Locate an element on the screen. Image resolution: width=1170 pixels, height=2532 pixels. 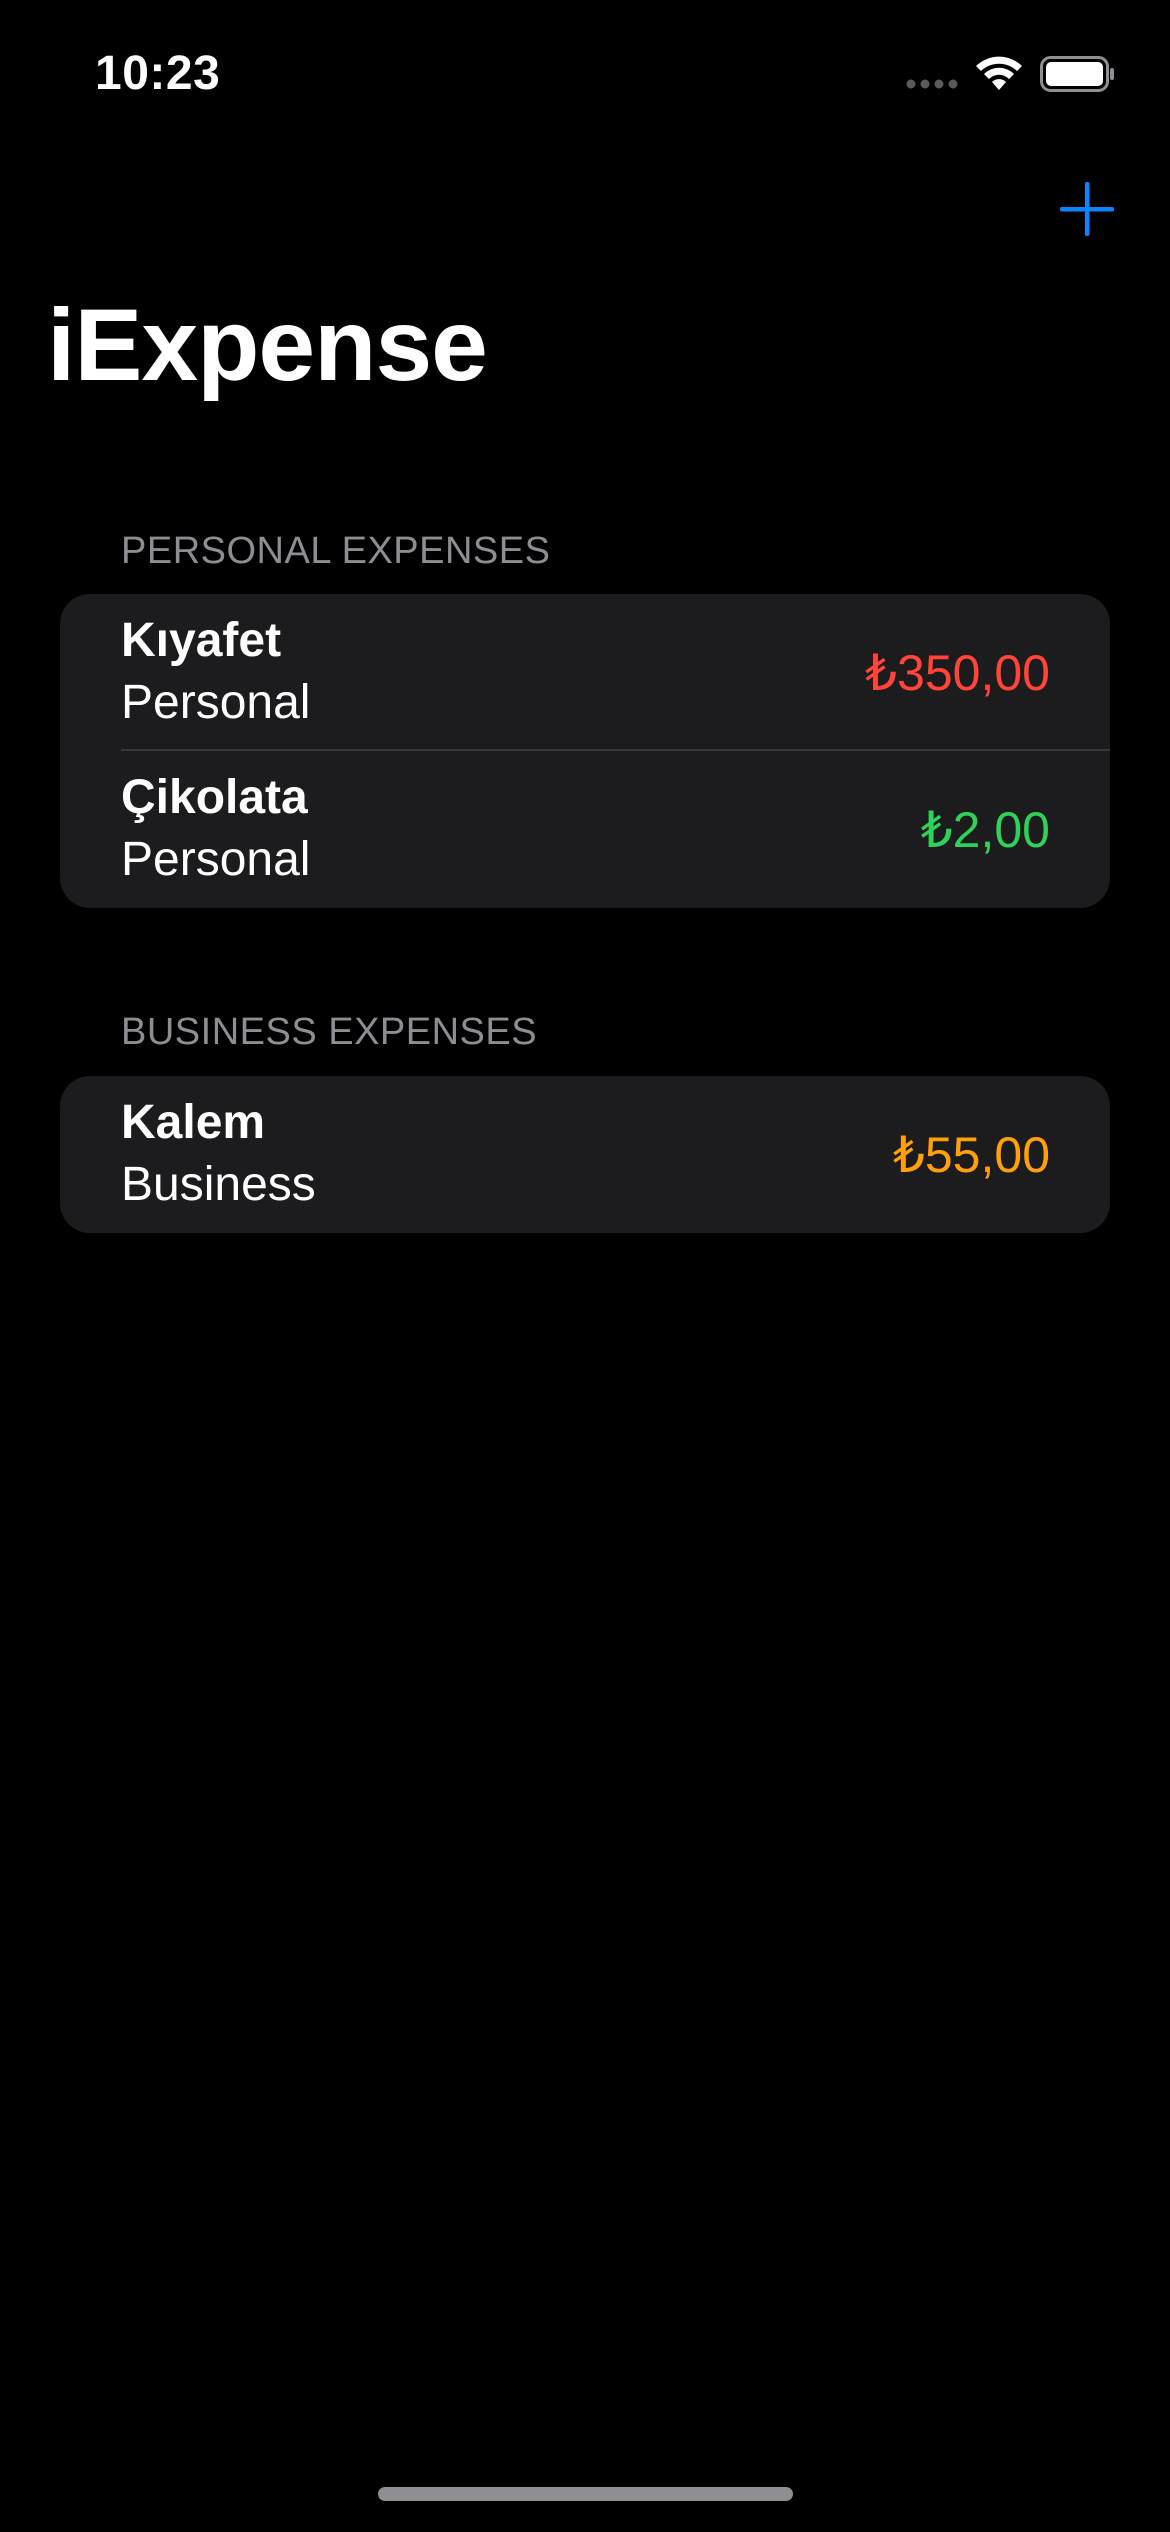
business-expenses-list: Kalem Business ₺55,00 is located at coordinates (585, 1154).